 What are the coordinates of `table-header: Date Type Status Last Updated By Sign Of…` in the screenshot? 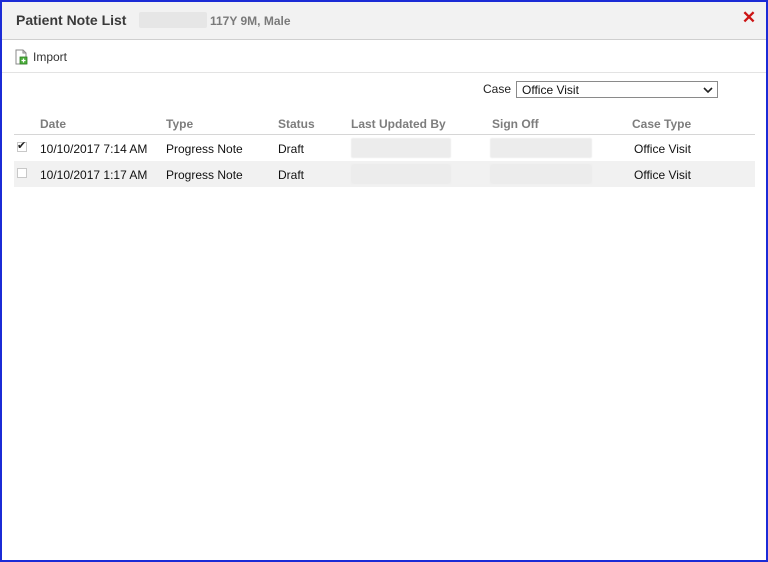 It's located at (384, 124).